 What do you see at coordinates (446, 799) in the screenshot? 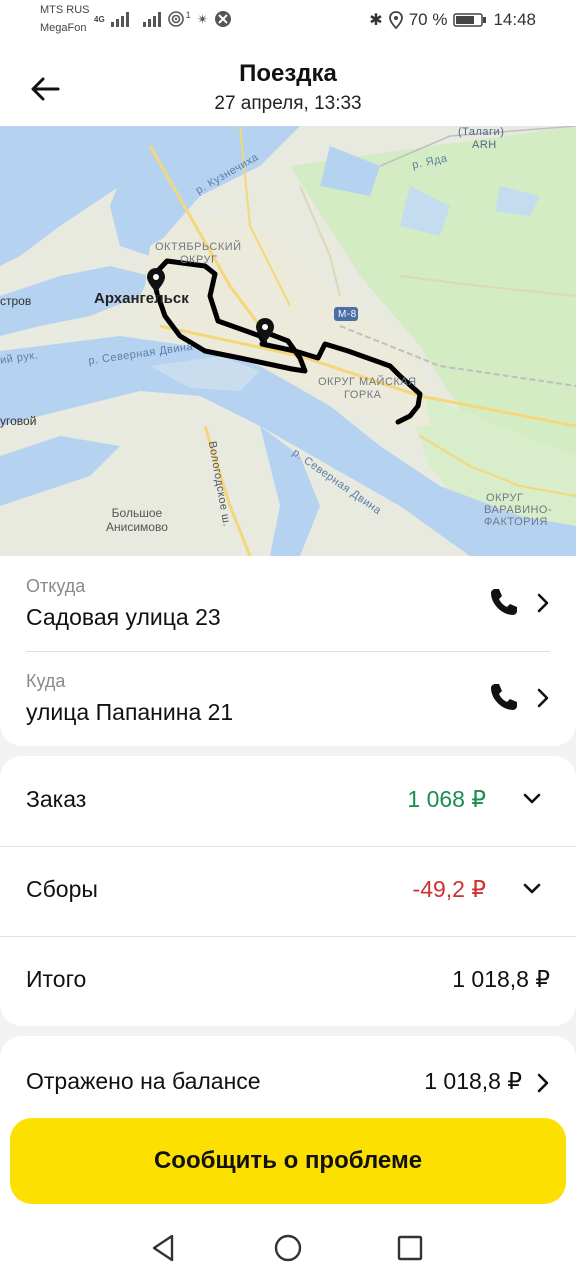
I see `order-amount: 1 068 ₽` at bounding box center [446, 799].